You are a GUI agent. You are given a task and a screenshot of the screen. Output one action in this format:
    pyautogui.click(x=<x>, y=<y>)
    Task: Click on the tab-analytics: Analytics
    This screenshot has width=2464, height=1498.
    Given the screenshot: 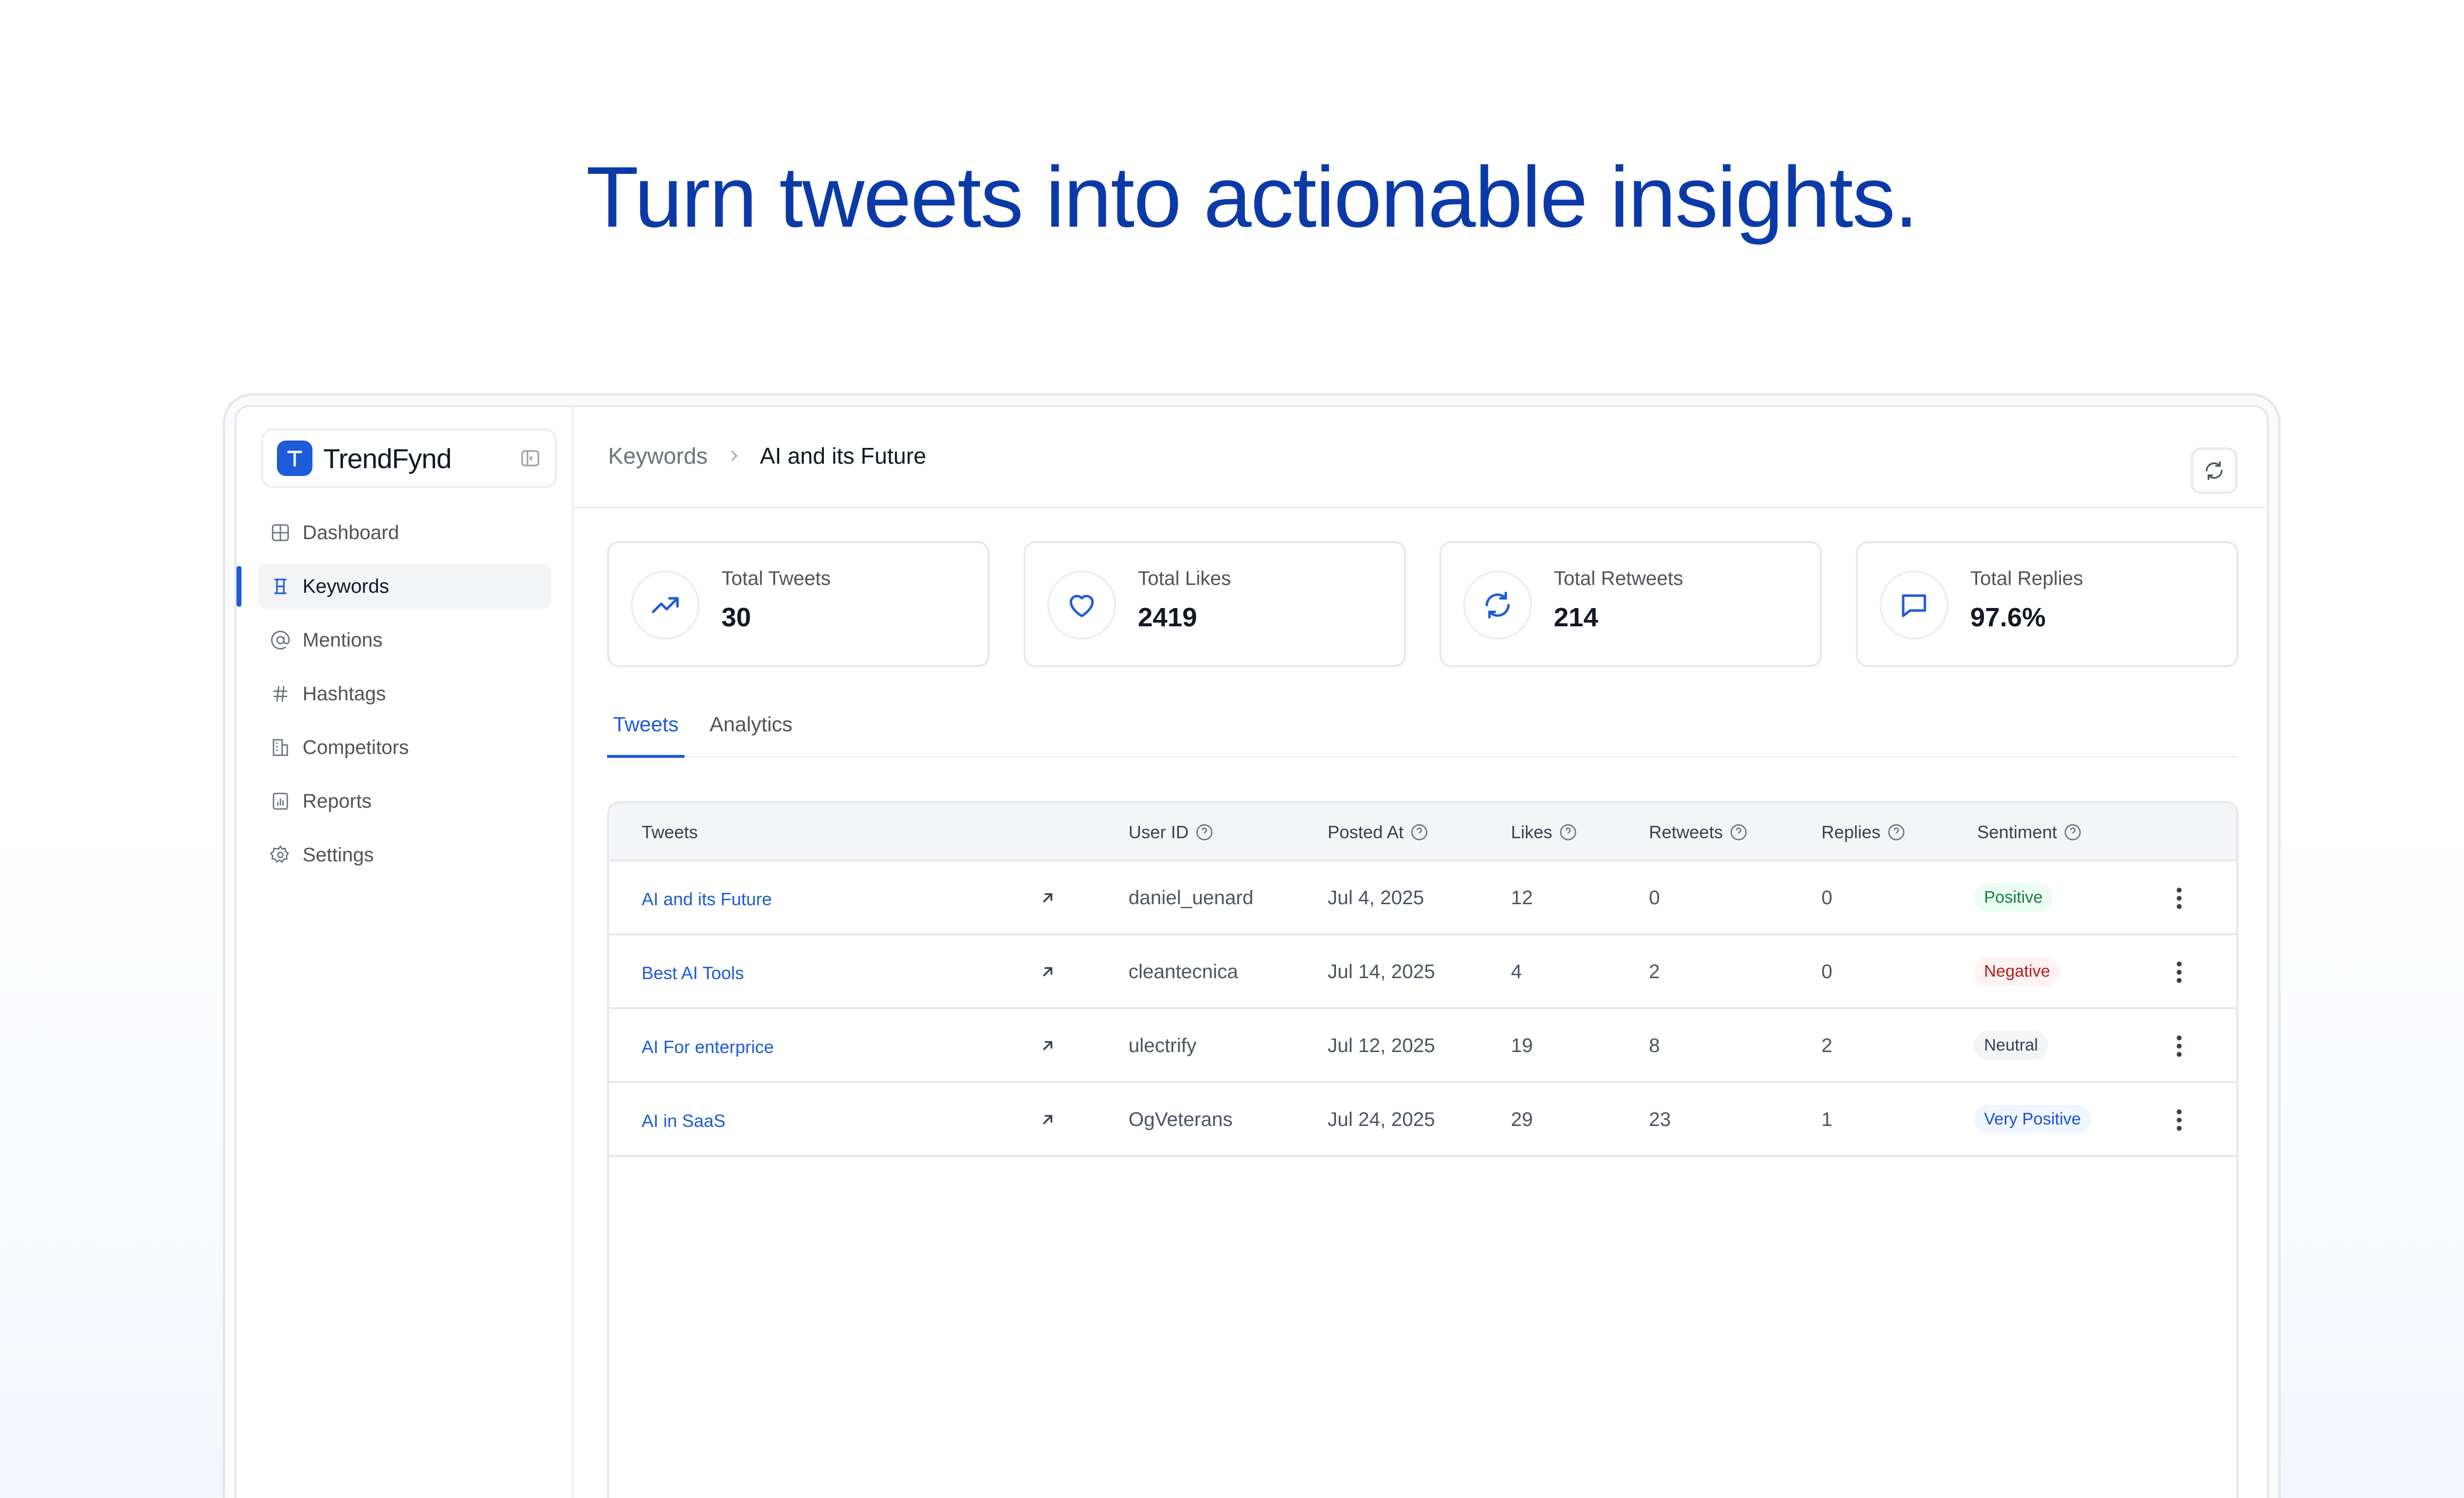 What is the action you would take?
    pyautogui.click(x=751, y=731)
    